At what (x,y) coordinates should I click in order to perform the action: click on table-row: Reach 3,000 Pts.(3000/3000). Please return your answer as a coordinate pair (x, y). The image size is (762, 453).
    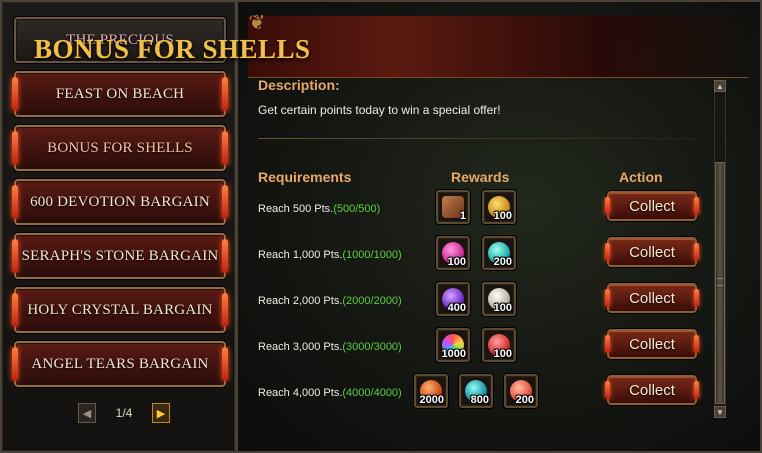
    Looking at the image, I should click on (330, 347).